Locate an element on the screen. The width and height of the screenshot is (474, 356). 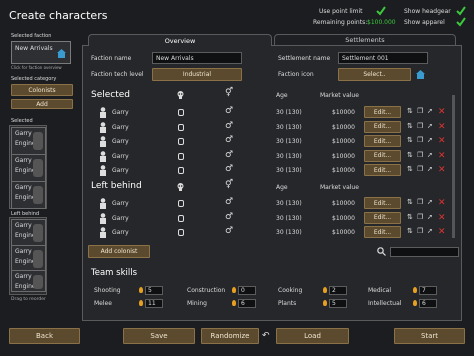
randomize-button: Randomize is located at coordinates (230, 336).